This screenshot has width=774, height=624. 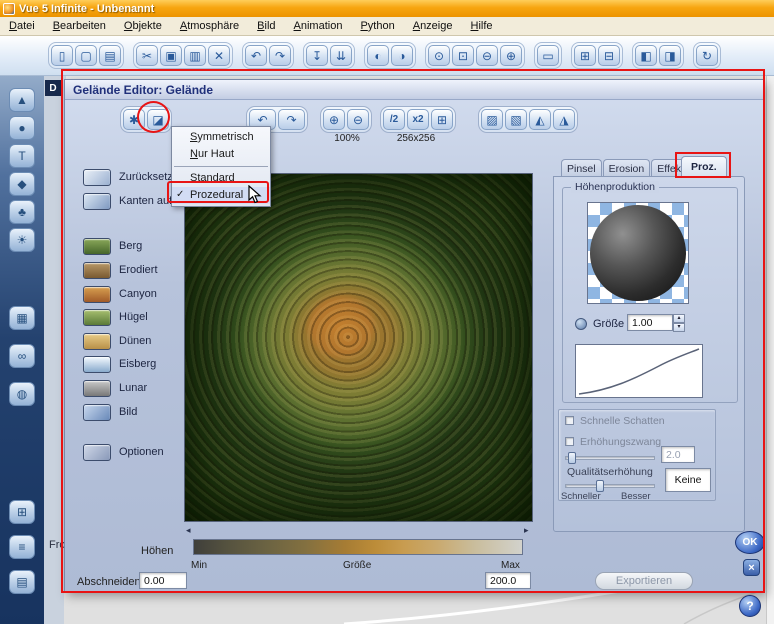 I want to click on export-button: Exportieren, so click(x=644, y=581).